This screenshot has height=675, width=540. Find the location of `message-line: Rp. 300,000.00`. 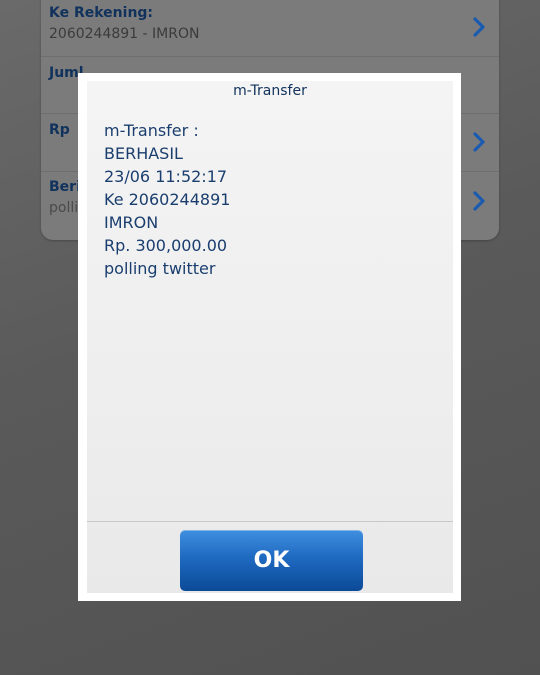

message-line: Rp. 300,000.00 is located at coordinates (166, 245).